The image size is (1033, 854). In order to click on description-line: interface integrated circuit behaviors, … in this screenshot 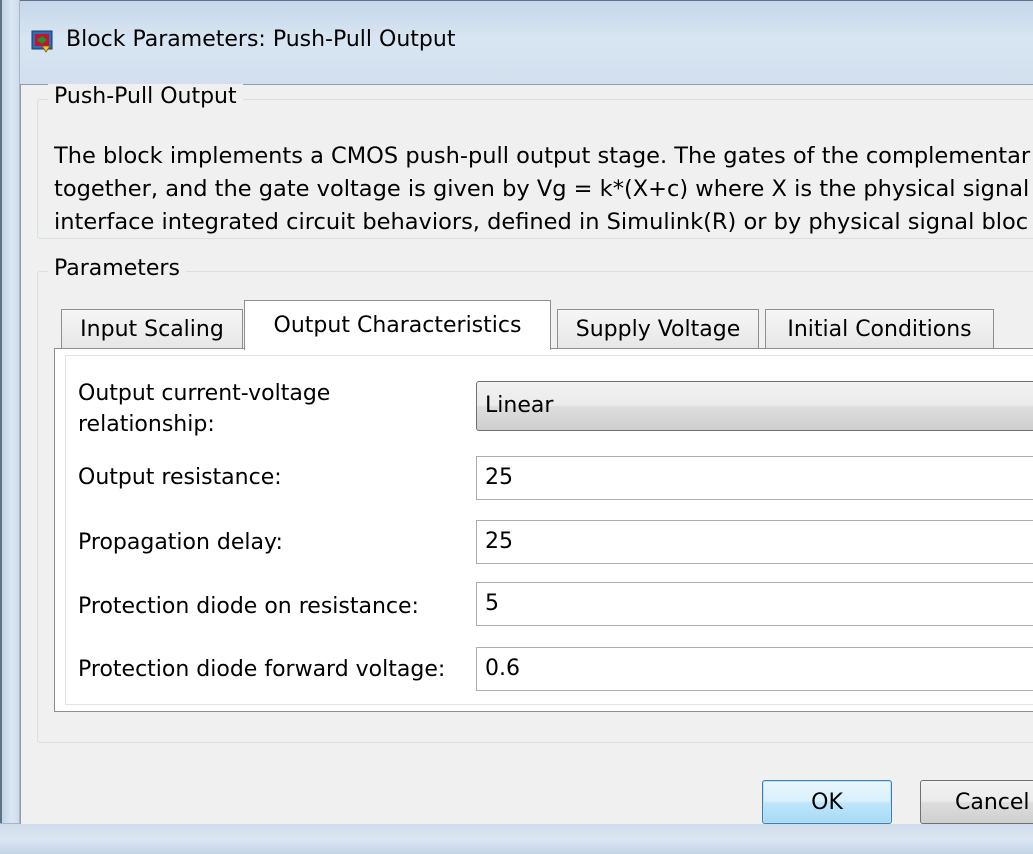, I will do `click(541, 222)`.